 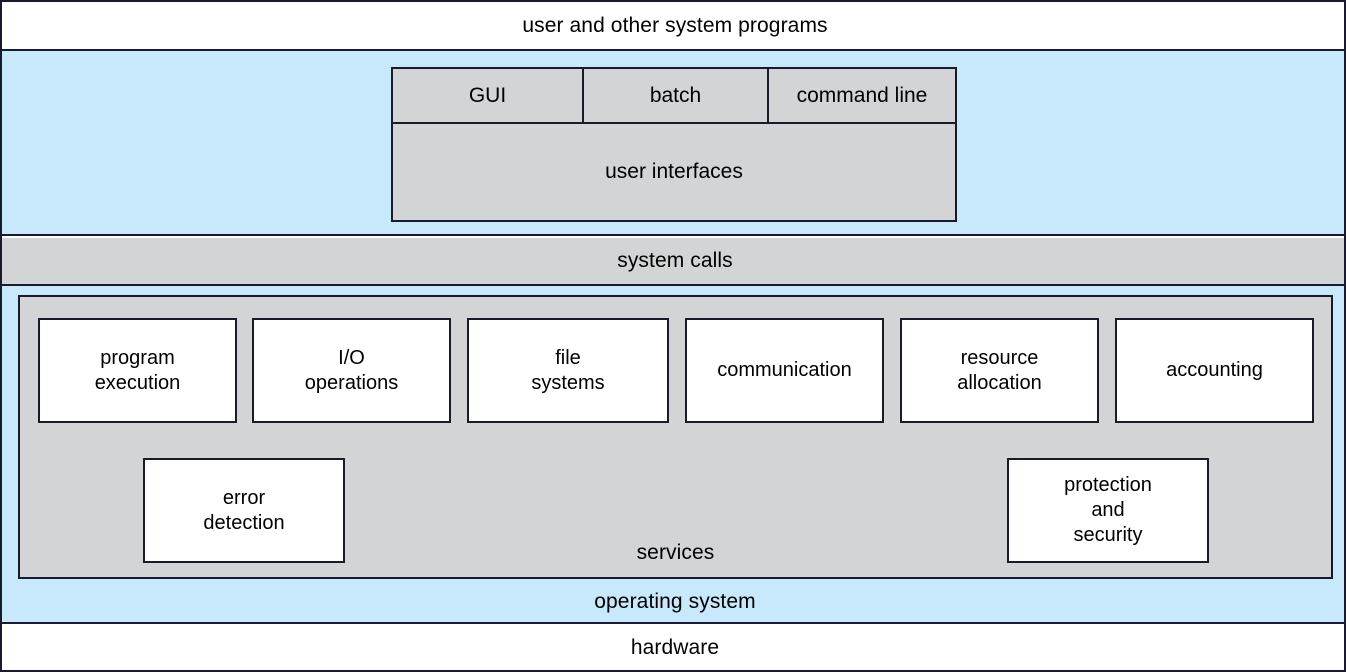 I want to click on service-accounting: accounting, so click(x=1214, y=370).